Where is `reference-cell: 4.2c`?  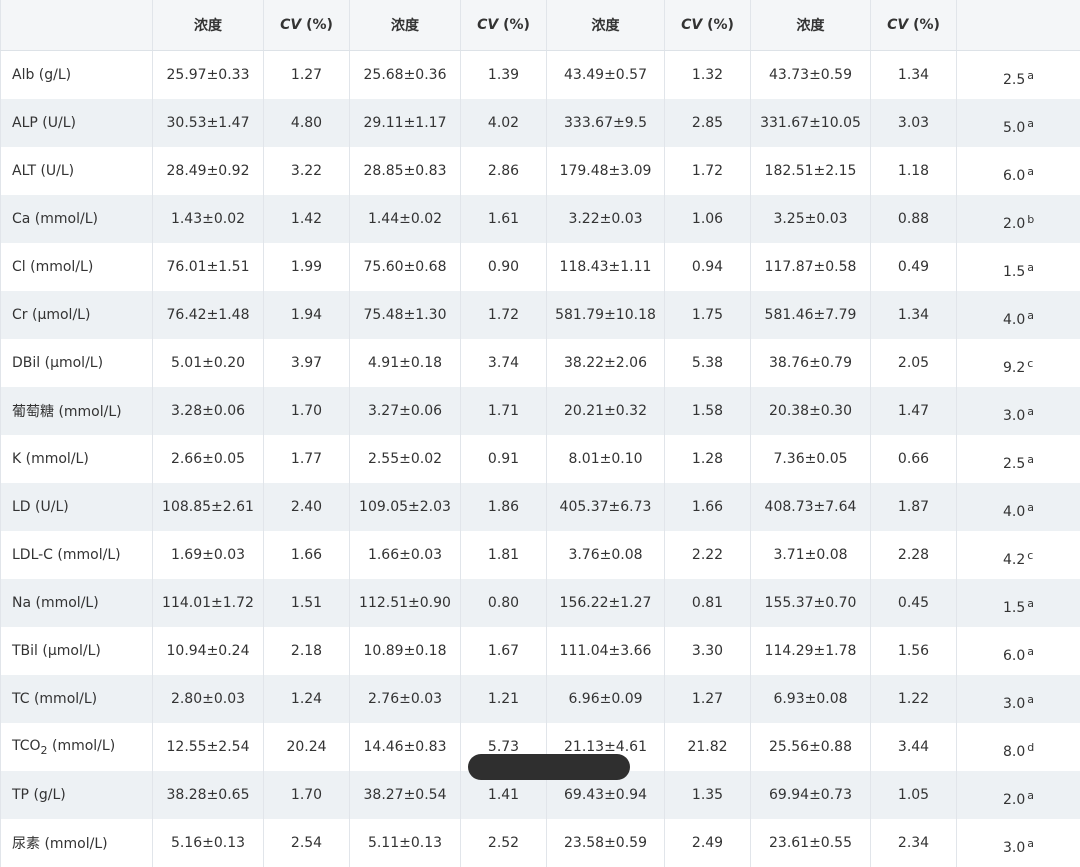 reference-cell: 4.2c is located at coordinates (1018, 555).